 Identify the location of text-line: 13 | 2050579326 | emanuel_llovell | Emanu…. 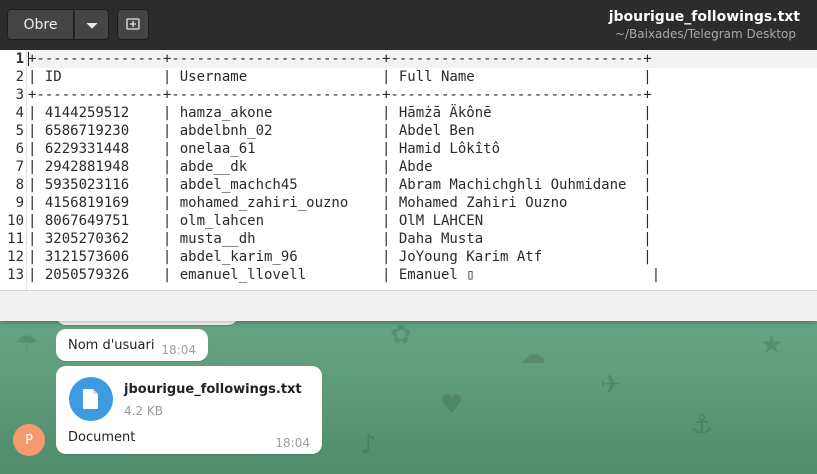
(408, 275).